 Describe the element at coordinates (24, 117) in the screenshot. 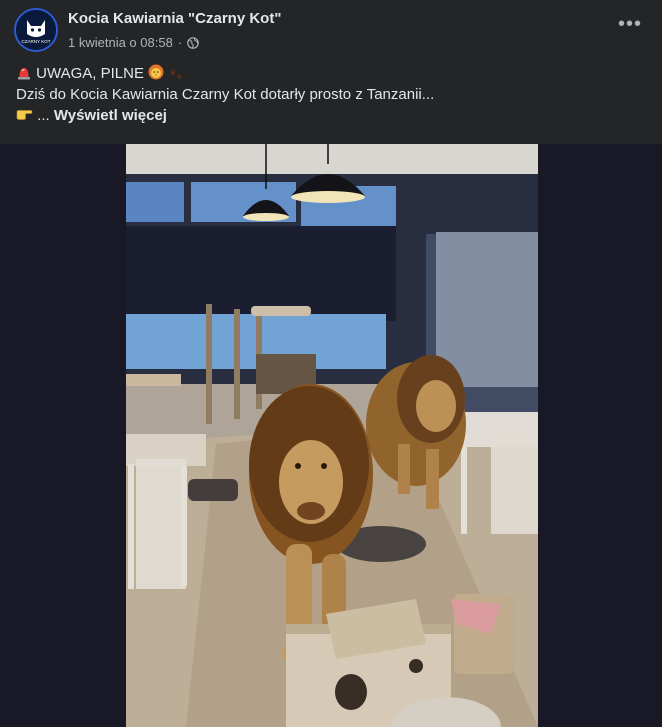

I see `pointing-right-emoji-icon` at that location.